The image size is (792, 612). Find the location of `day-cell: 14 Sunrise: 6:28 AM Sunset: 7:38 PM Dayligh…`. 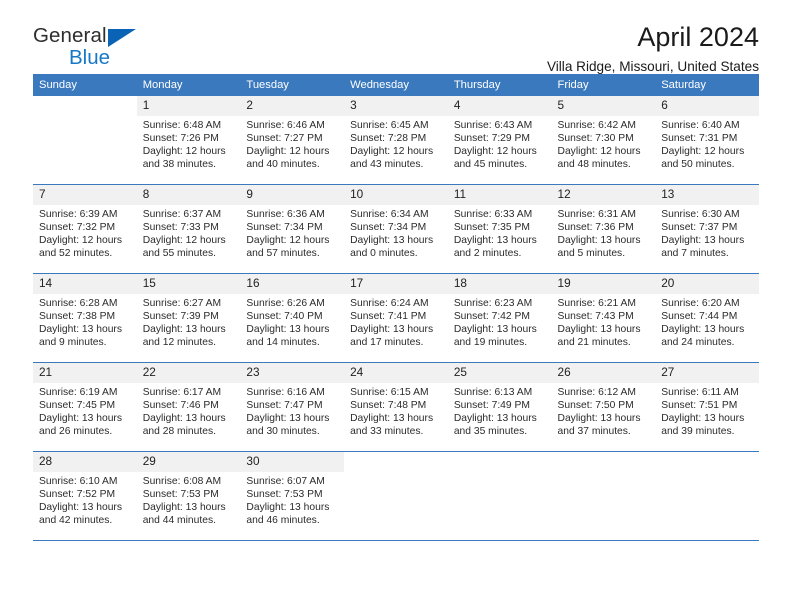

day-cell: 14 Sunrise: 6:28 AM Sunset: 7:38 PM Dayligh… is located at coordinates (85, 318).